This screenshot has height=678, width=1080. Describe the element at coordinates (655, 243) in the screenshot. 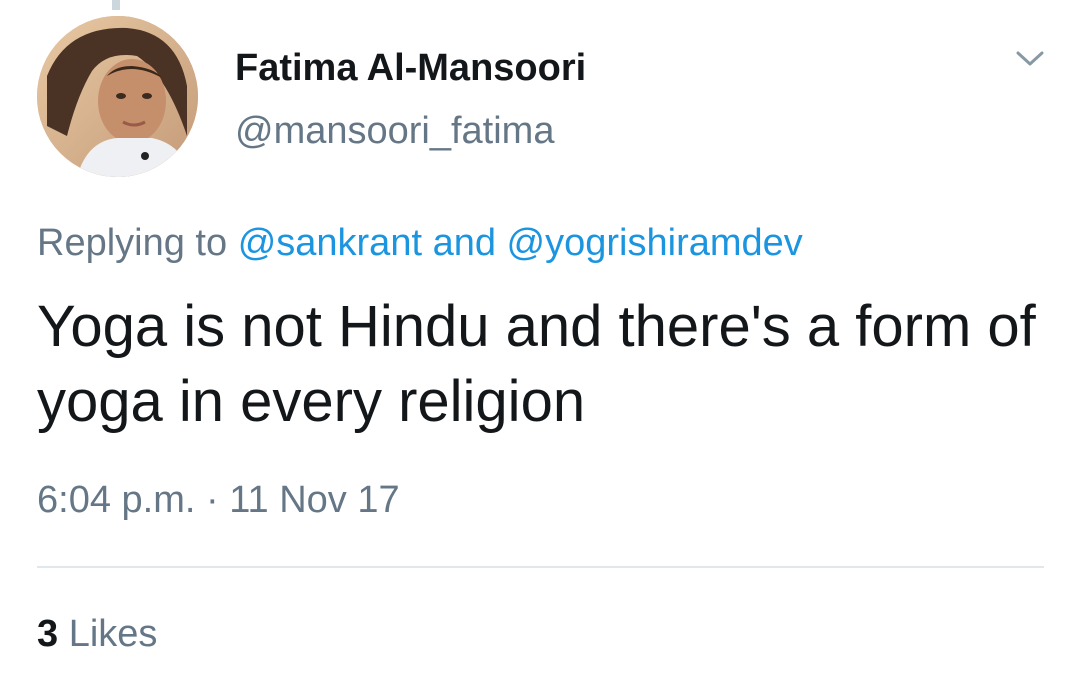

I see `mention-link: @yogrishiramdev` at that location.